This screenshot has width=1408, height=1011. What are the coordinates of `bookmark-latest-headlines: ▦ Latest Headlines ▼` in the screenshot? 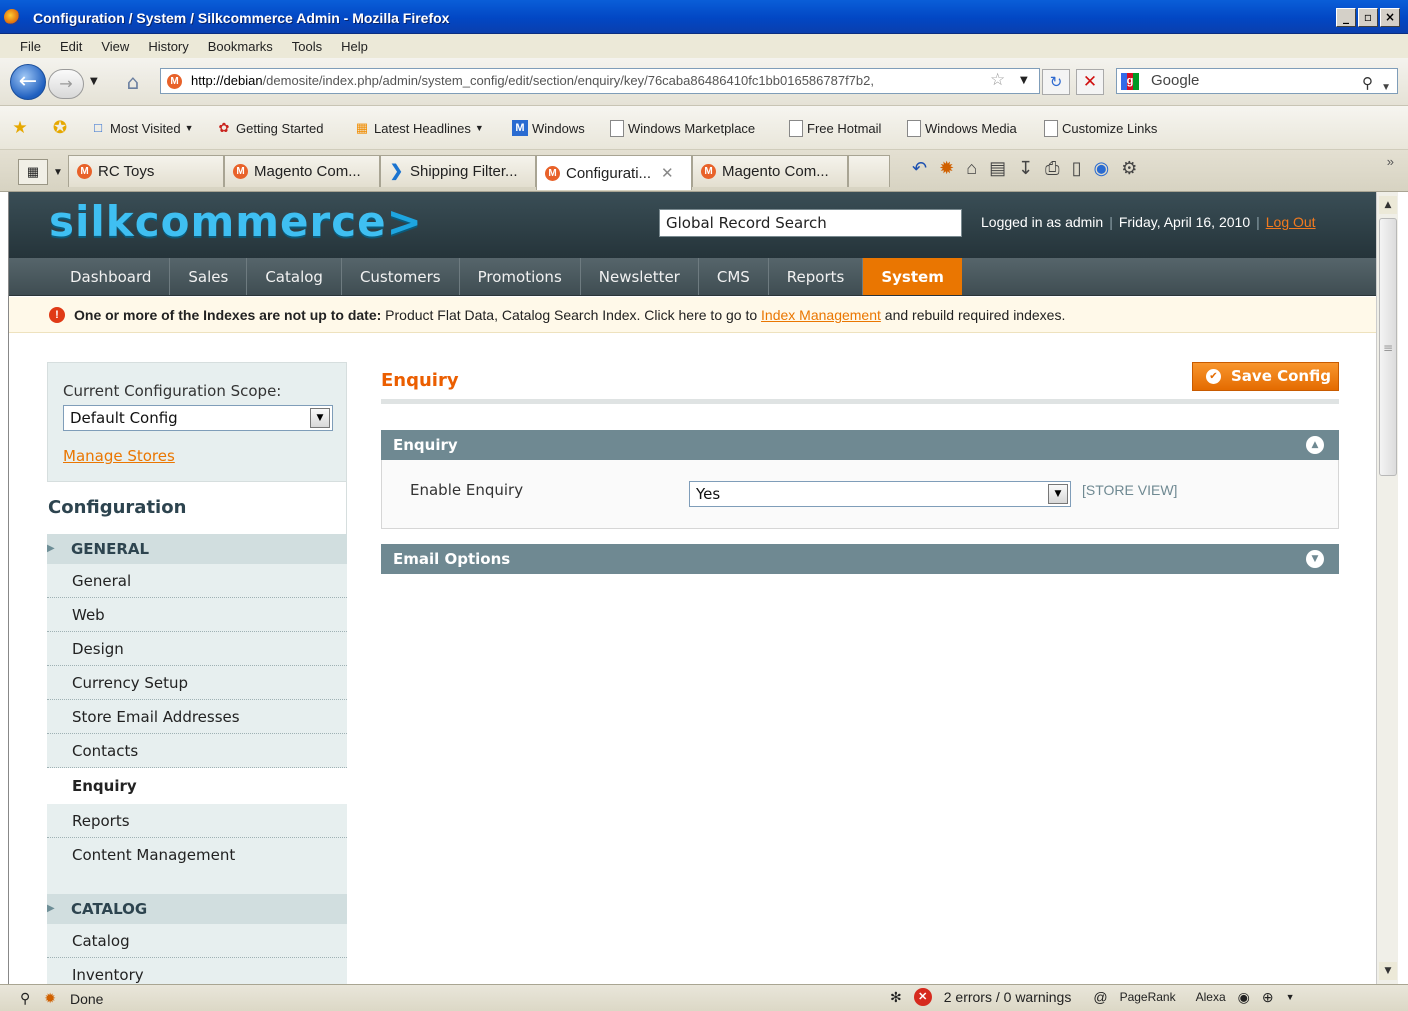 It's located at (419, 128).